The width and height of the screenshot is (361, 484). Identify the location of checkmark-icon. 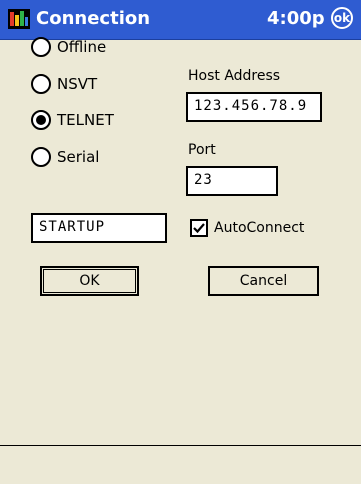
(199, 228).